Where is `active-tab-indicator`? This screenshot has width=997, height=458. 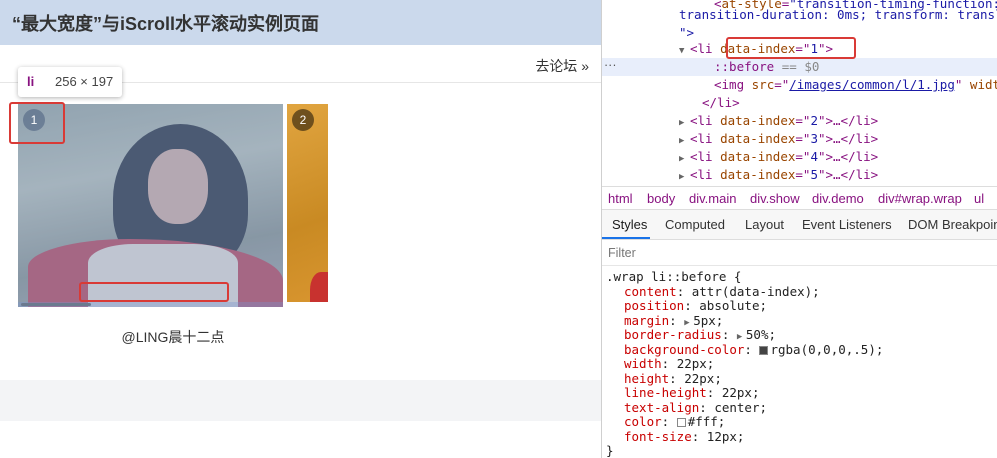
active-tab-indicator is located at coordinates (626, 238).